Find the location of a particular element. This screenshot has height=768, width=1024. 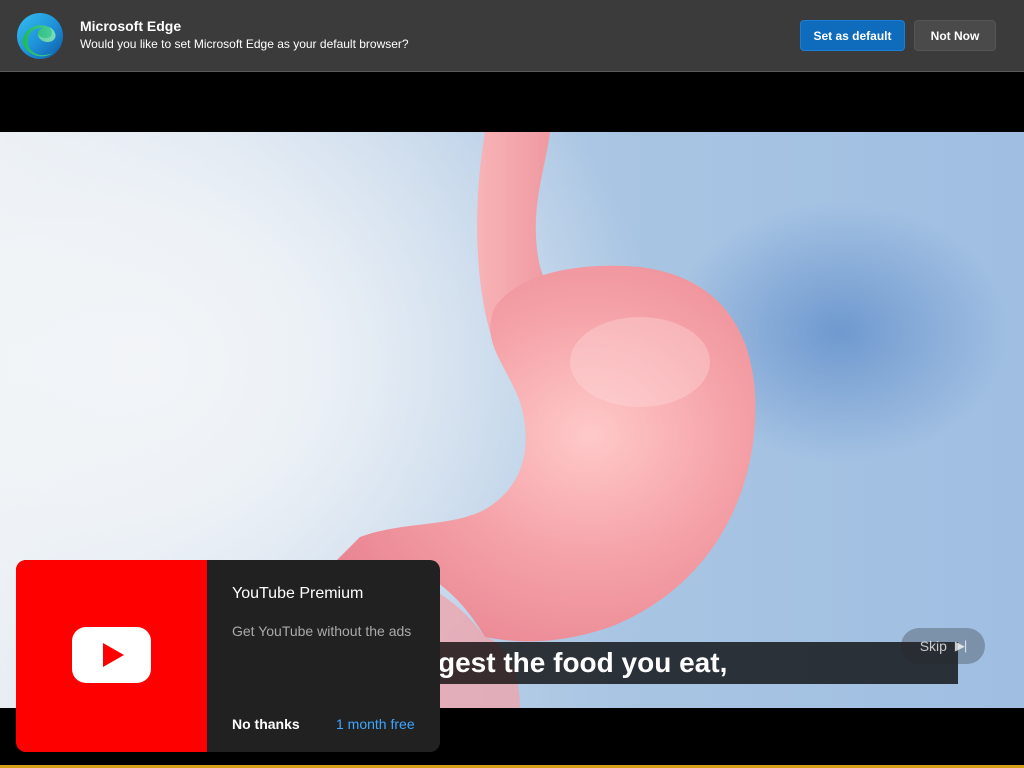

youtube-logo-icon is located at coordinates (111, 655).